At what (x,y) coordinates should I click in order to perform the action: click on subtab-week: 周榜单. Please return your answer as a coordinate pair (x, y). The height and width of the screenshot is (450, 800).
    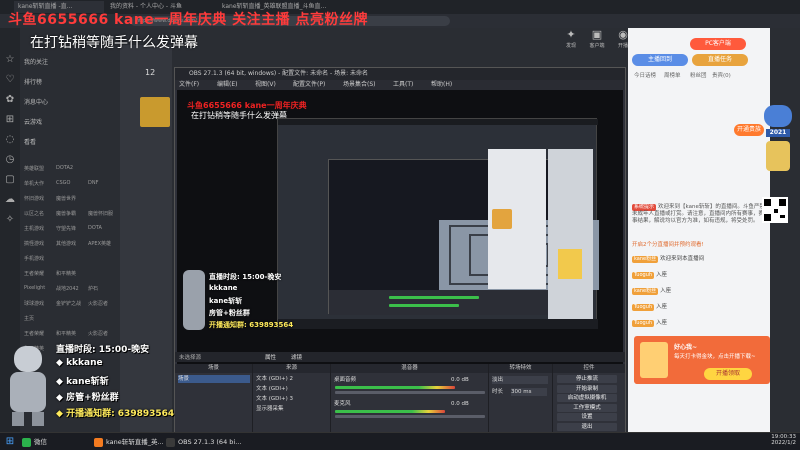
    Looking at the image, I should click on (672, 76).